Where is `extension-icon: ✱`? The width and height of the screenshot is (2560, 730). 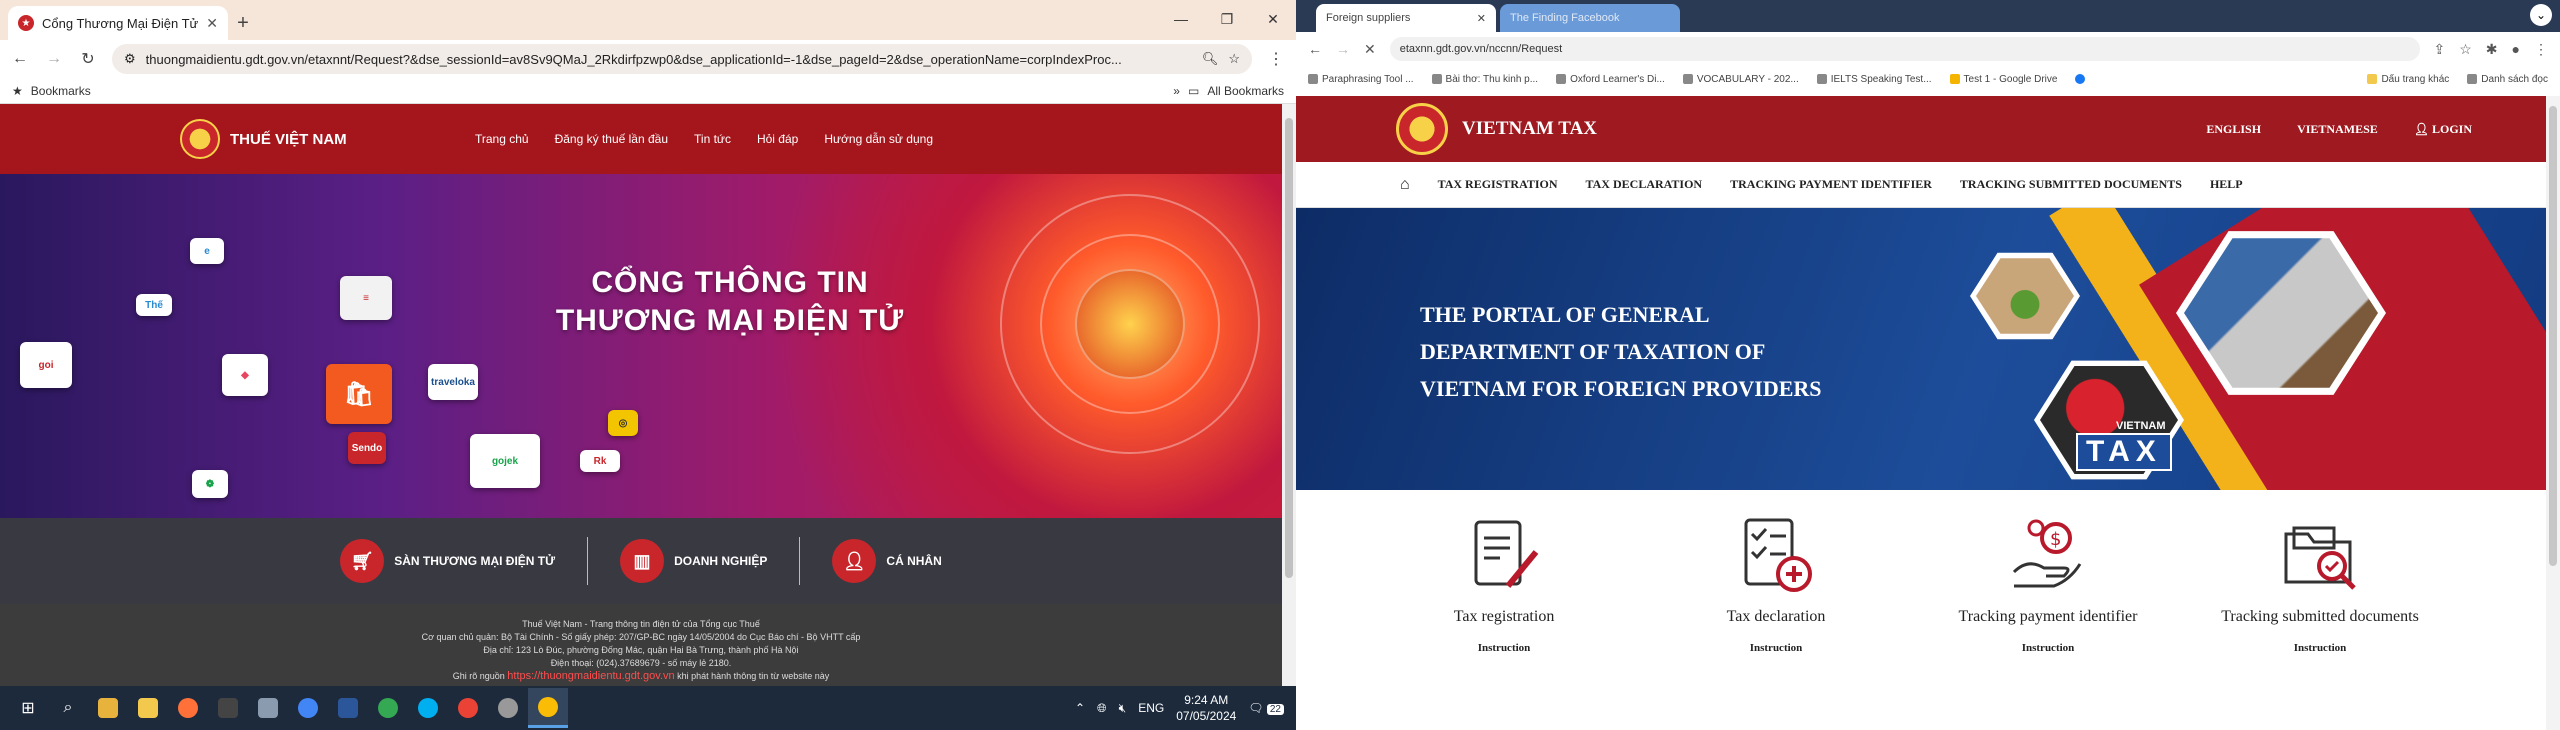
extension-icon: ✱ is located at coordinates (2492, 49).